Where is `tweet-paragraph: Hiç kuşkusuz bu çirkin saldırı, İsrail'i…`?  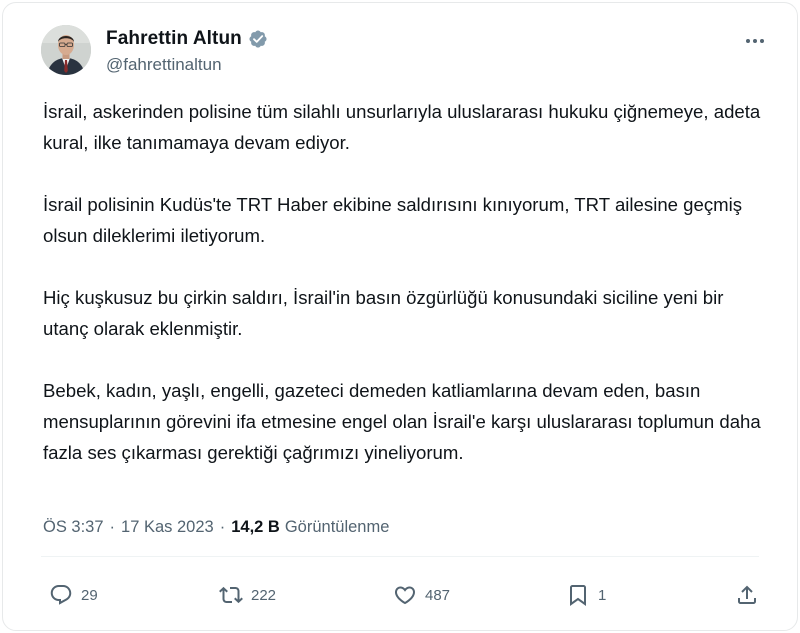
tweet-paragraph: Hiç kuşkusuz bu çirkin saldırı, İsrail'i… is located at coordinates (383, 313).